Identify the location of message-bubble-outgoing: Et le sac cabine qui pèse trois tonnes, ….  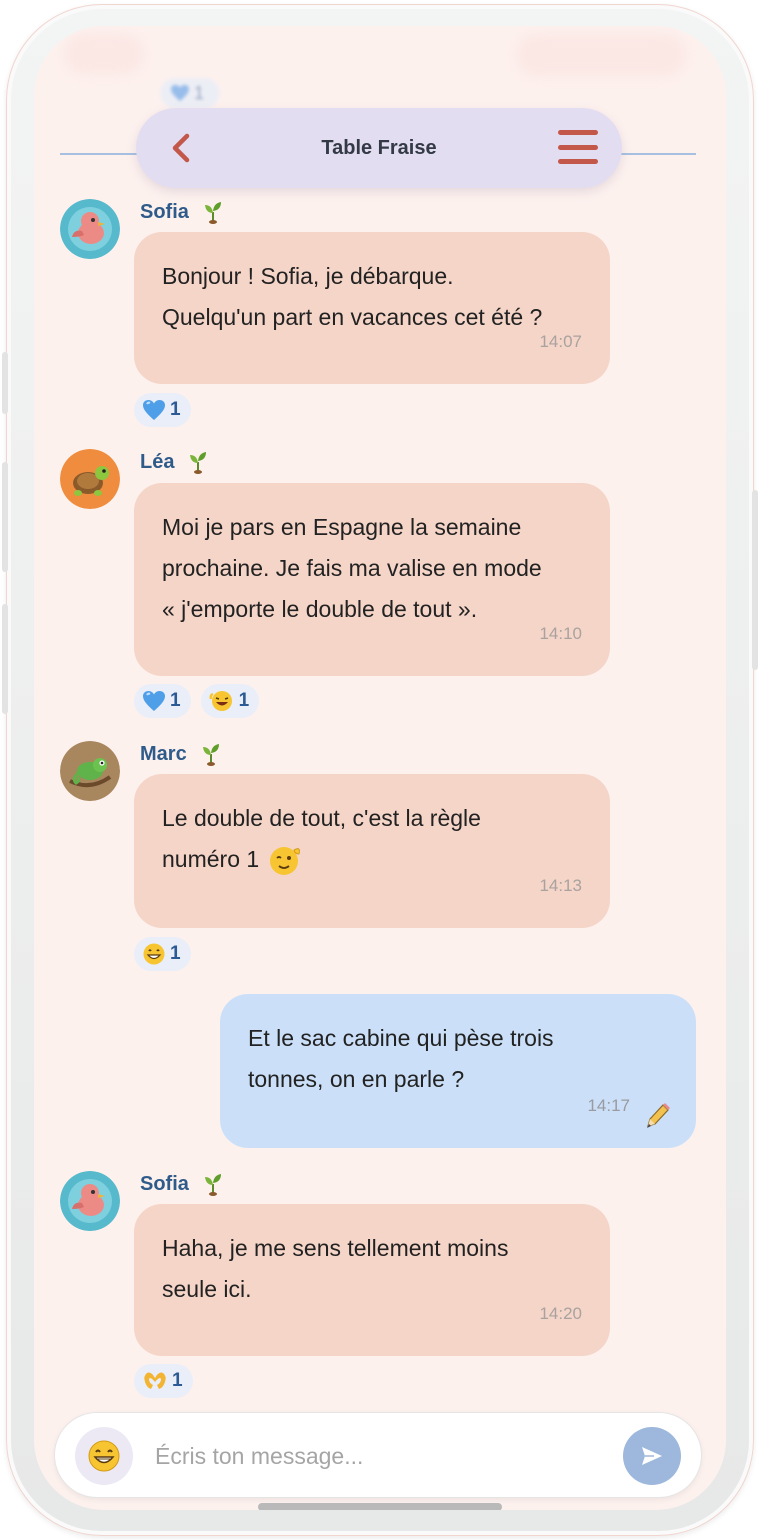
(458, 1071).